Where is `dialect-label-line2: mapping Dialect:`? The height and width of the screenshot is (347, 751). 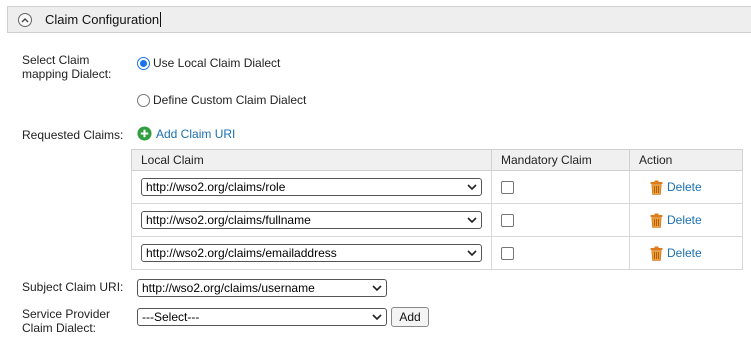 dialect-label-line2: mapping Dialect: is located at coordinates (67, 74).